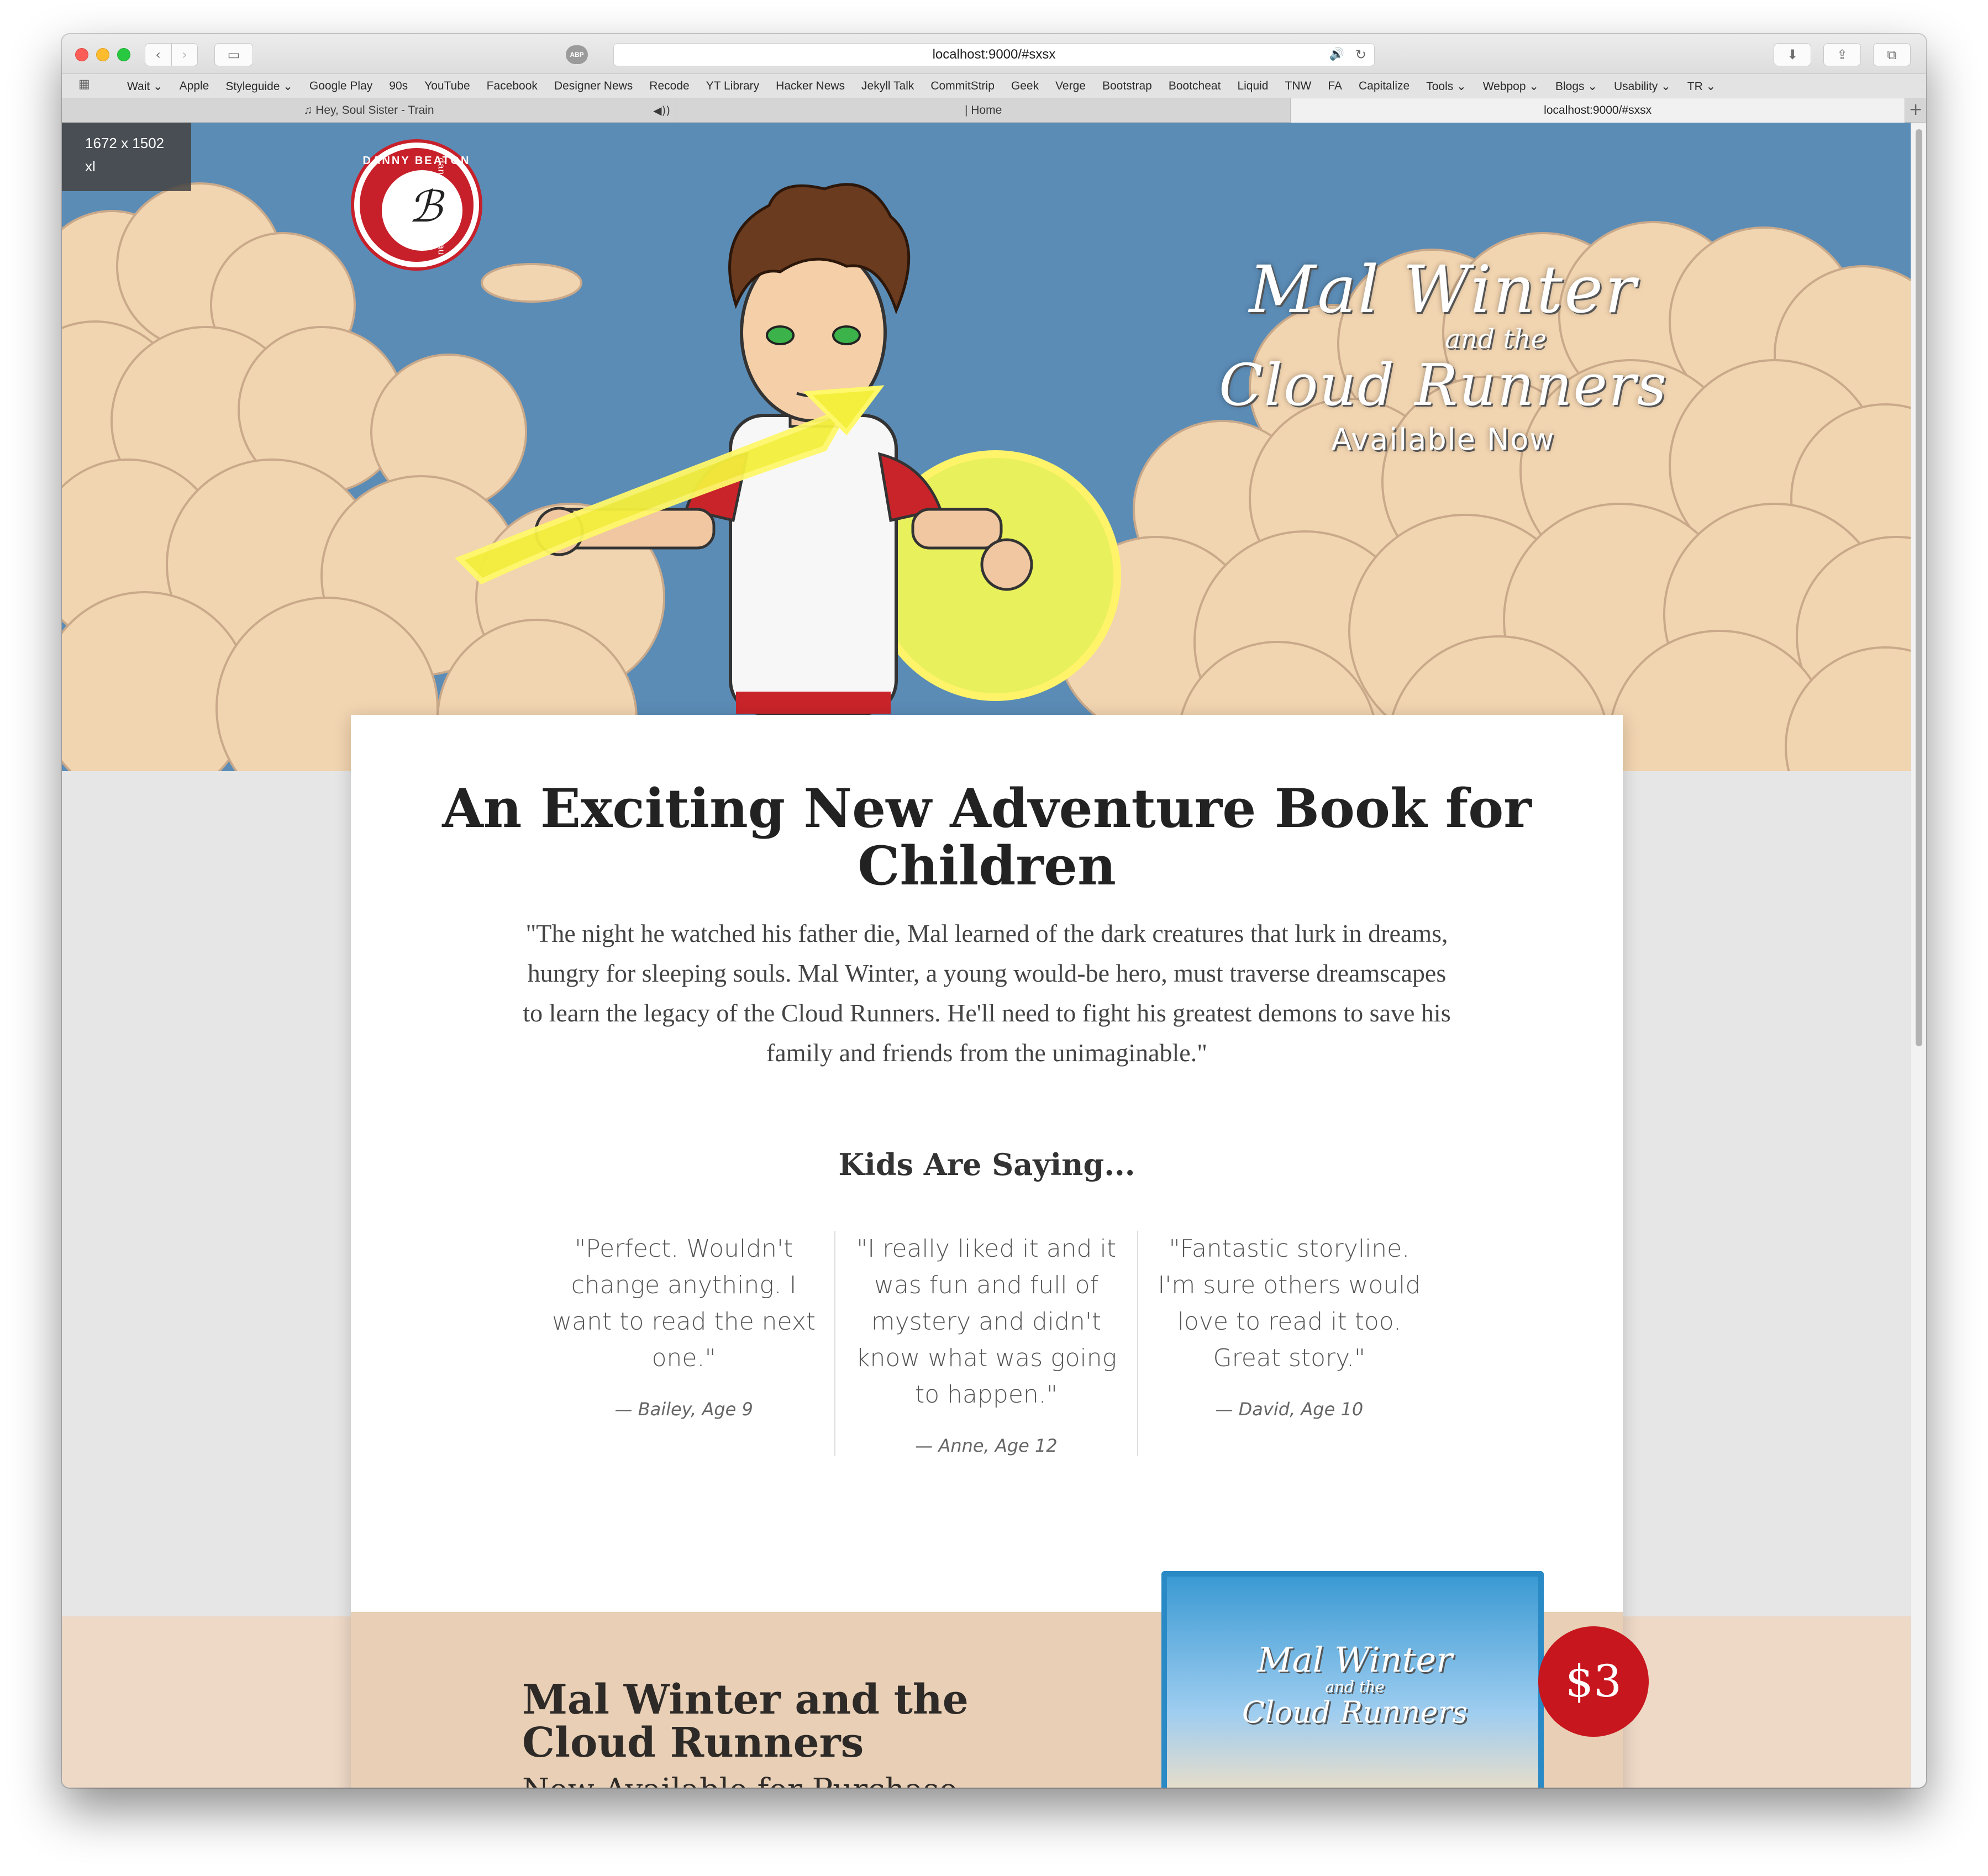 The width and height of the screenshot is (1988, 1876). What do you see at coordinates (1495, 340) in the screenshot?
I see `hero-title-line2: and the` at bounding box center [1495, 340].